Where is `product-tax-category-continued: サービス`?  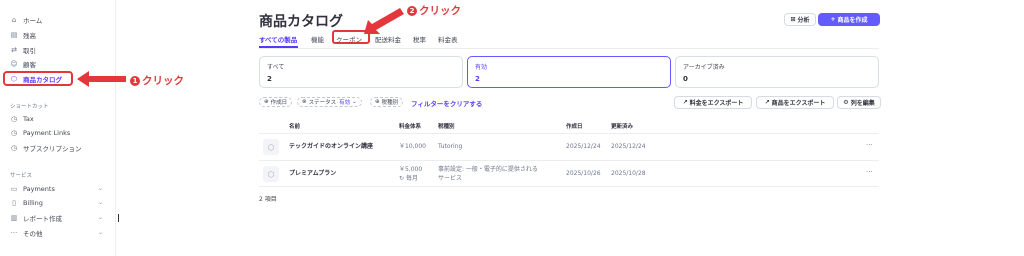
product-tax-category-continued: サービス is located at coordinates (450, 178).